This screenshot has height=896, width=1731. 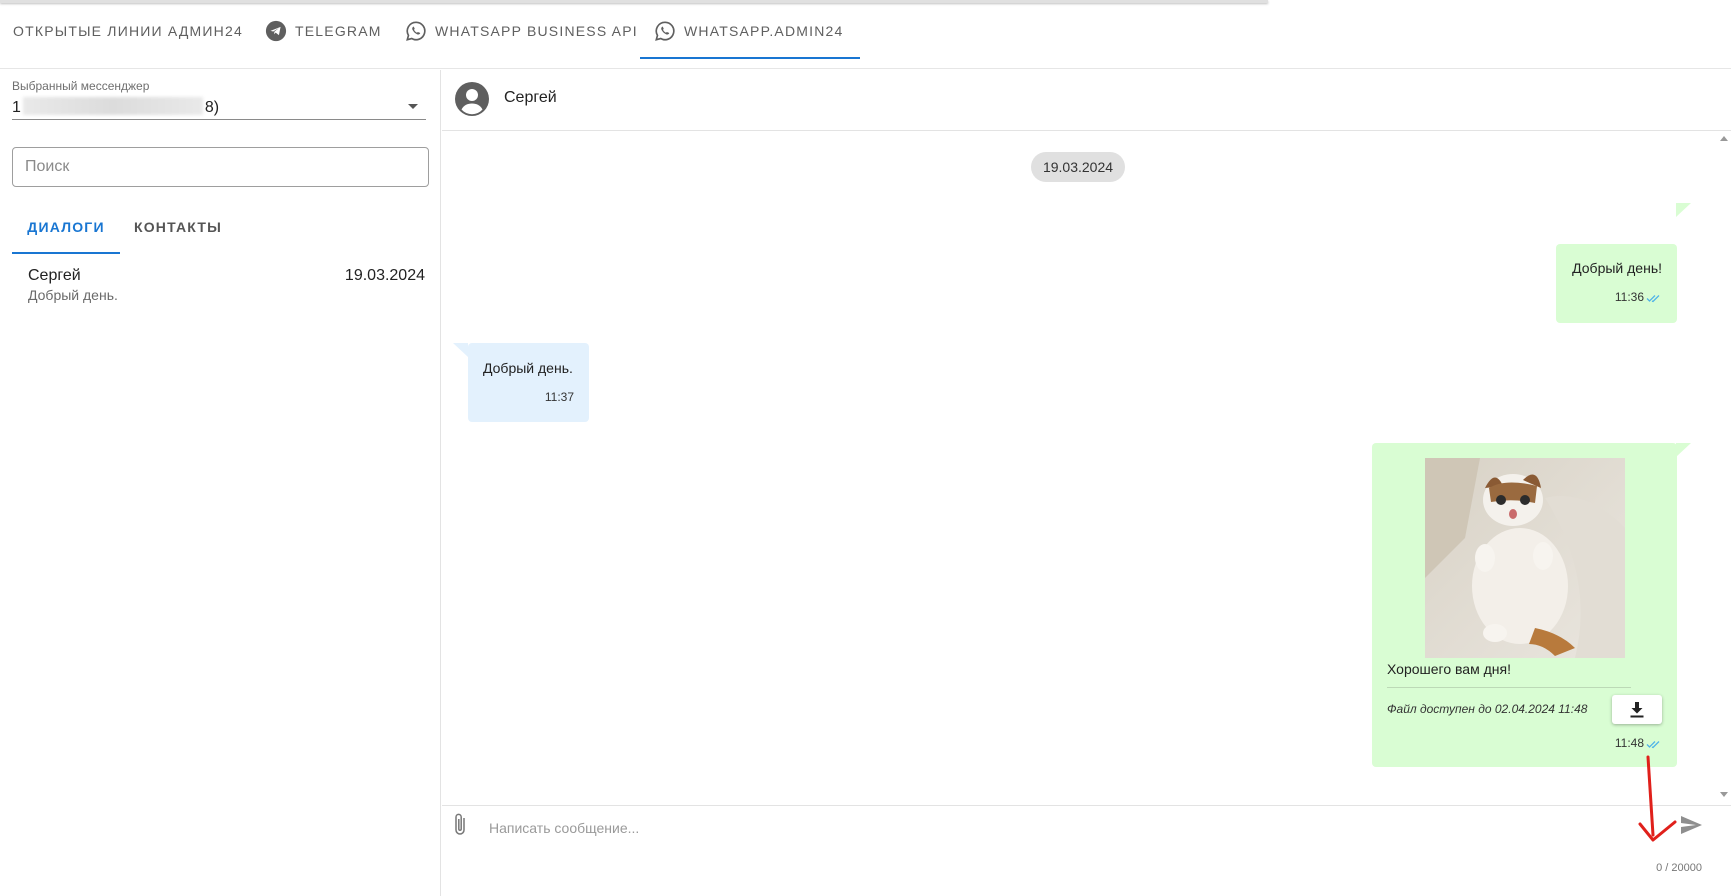 What do you see at coordinates (66, 227) in the screenshot?
I see `subtab-label: ДИАЛОГИ` at bounding box center [66, 227].